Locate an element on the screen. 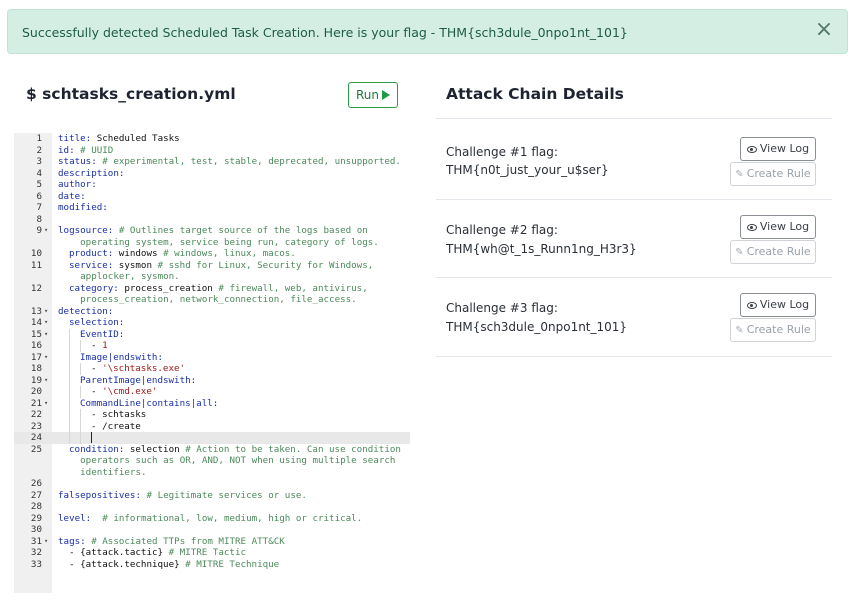  code-token: sysmon is located at coordinates (132, 265).